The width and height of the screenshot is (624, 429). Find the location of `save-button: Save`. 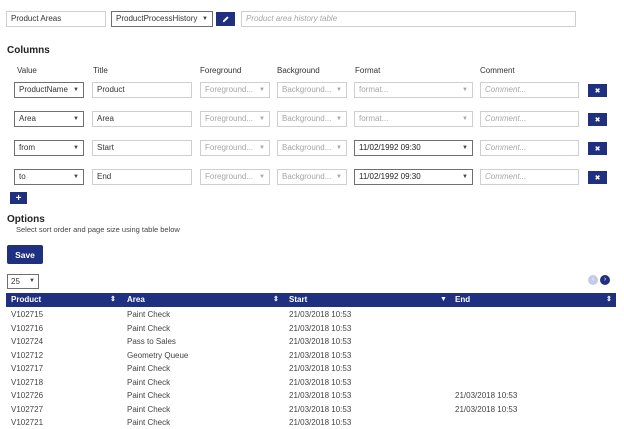

save-button: Save is located at coordinates (25, 254).